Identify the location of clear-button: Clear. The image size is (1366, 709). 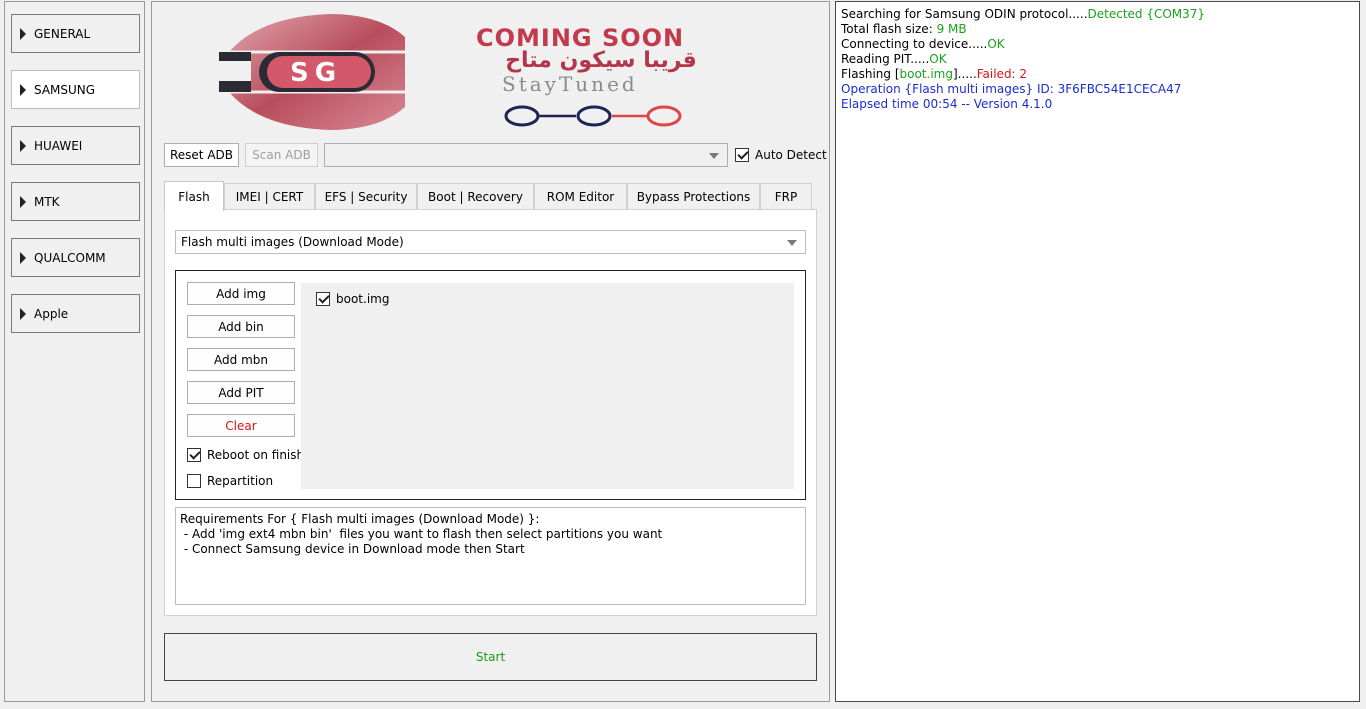
(241, 425).